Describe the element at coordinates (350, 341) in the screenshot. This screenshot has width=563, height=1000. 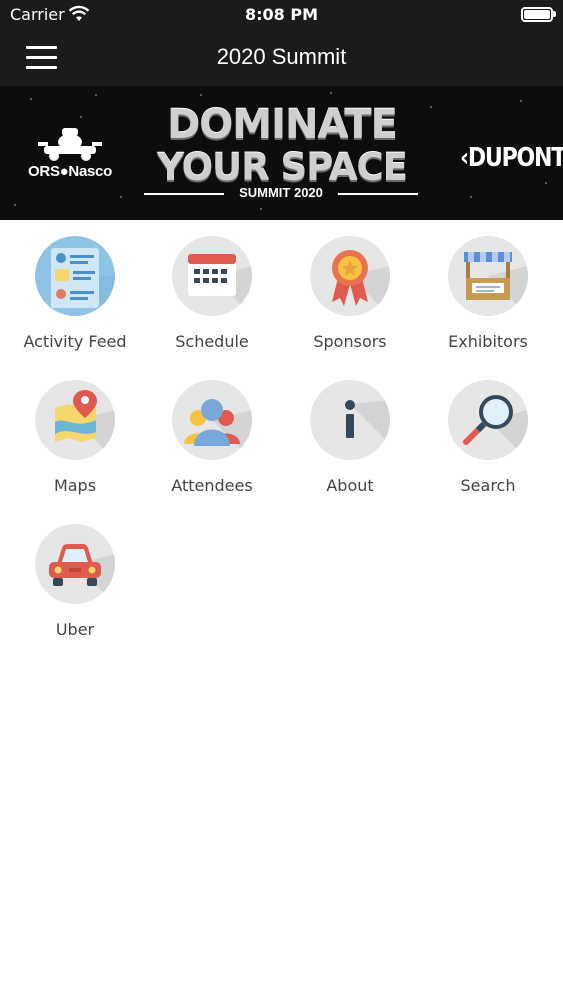
I see `tile-label: Sponsors` at that location.